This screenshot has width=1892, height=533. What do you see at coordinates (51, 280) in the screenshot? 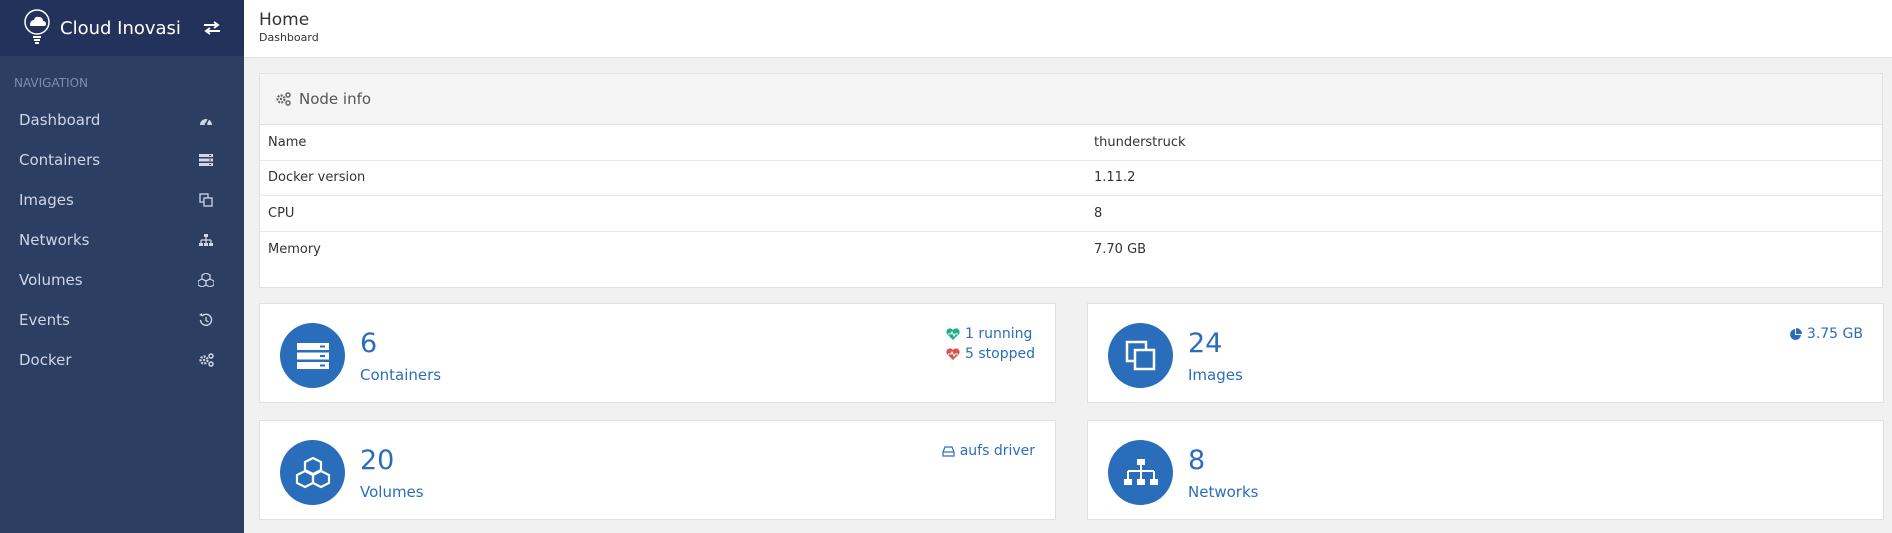
I see `sidebar-item-label: Volumes` at bounding box center [51, 280].